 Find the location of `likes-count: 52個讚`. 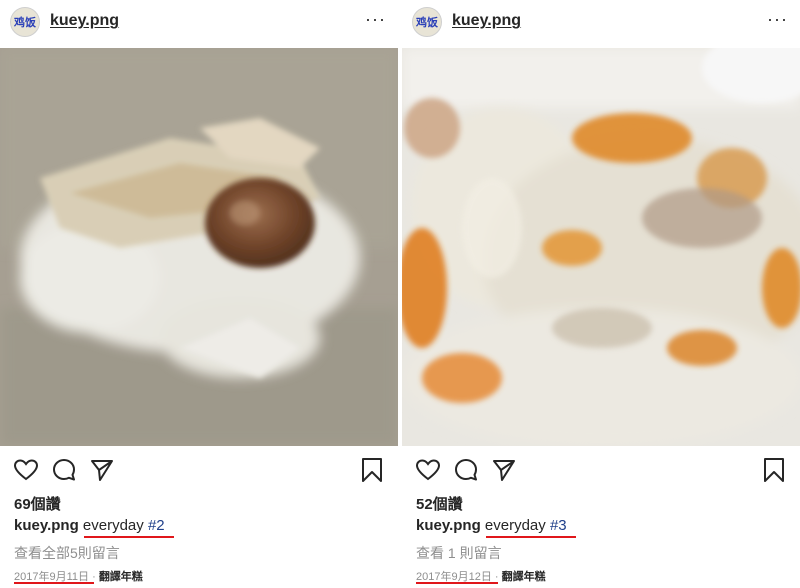

likes-count: 52個讚 is located at coordinates (439, 503).